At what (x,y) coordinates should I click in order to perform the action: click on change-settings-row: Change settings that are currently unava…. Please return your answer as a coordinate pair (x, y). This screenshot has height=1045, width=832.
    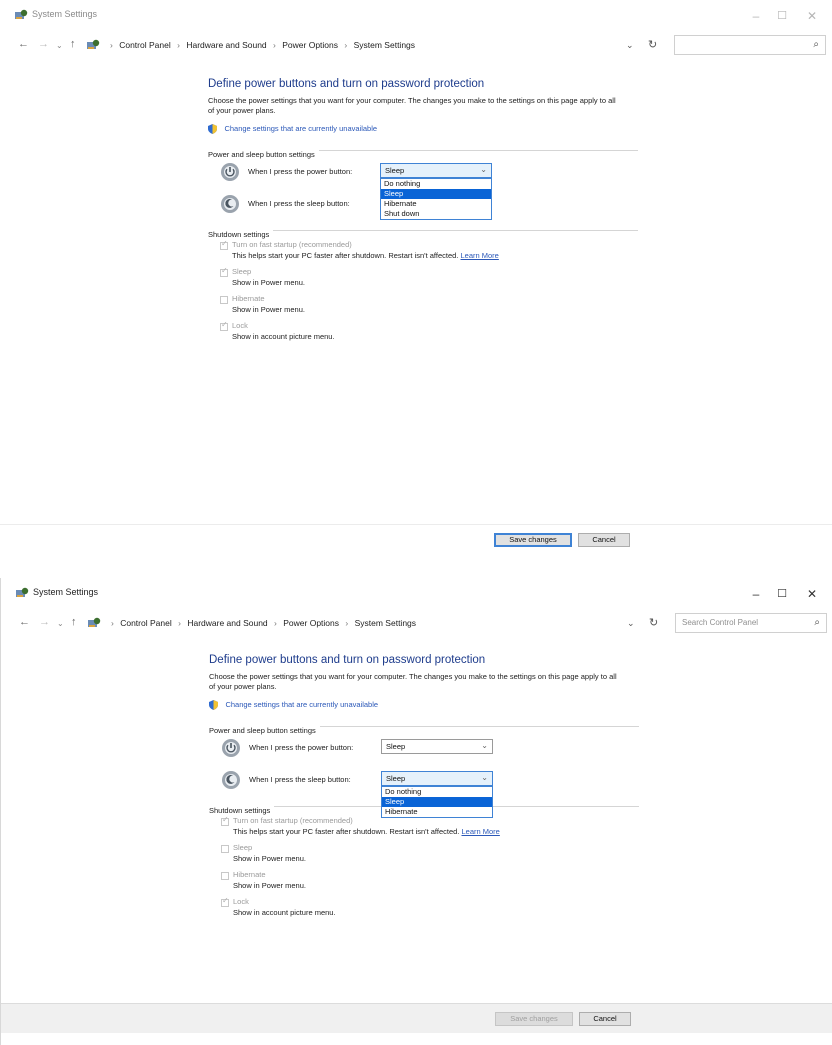
    Looking at the image, I should click on (419, 703).